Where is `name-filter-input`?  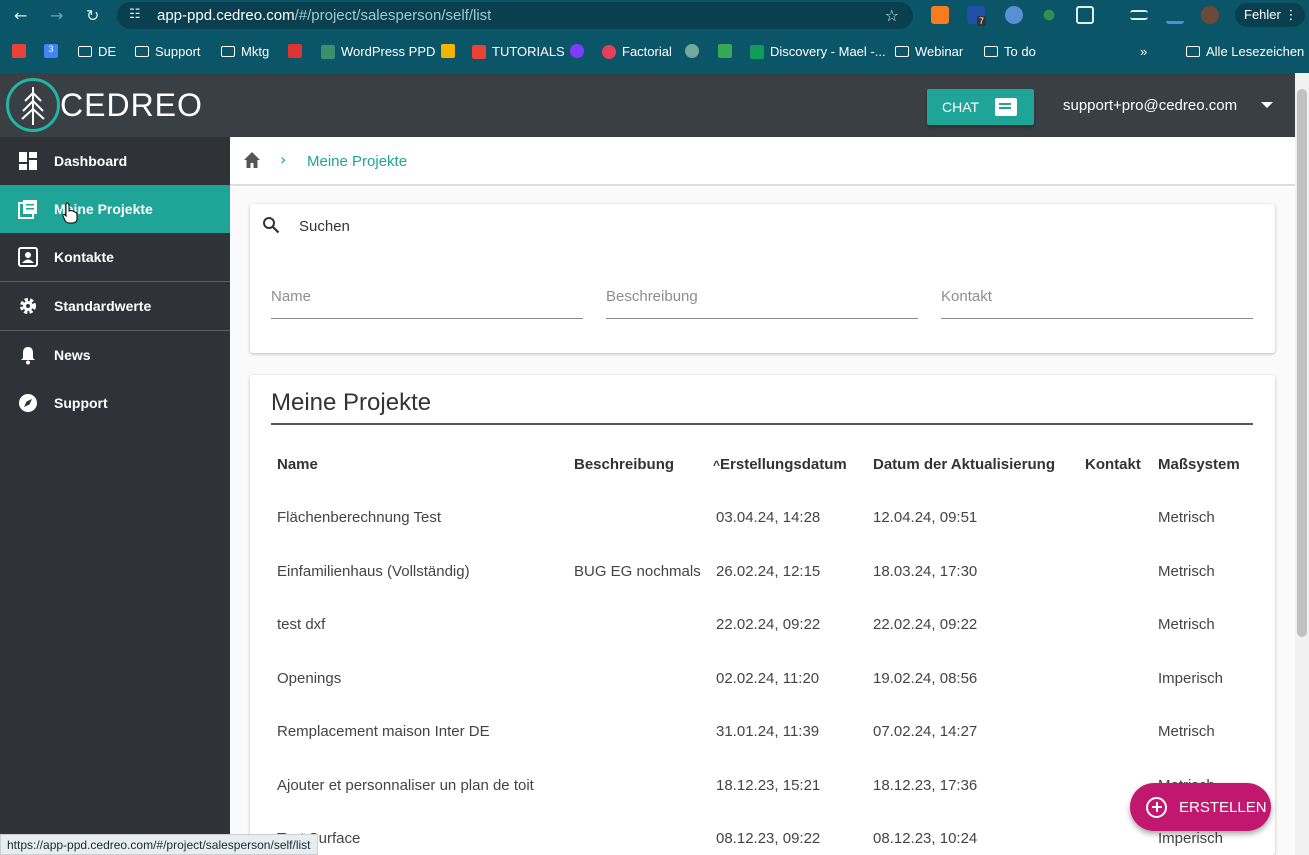
name-filter-input is located at coordinates (427, 296).